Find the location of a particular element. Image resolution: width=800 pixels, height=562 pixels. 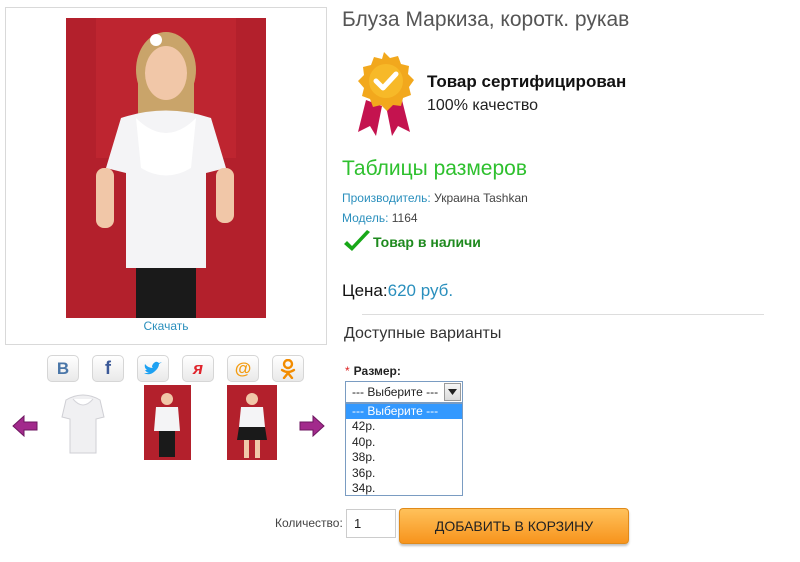

twitter-icon is located at coordinates (153, 367).